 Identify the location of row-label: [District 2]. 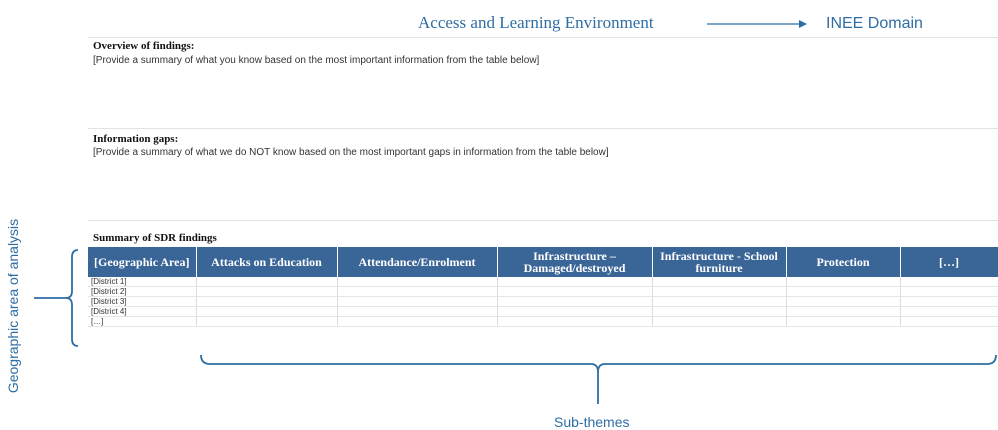
(142, 291).